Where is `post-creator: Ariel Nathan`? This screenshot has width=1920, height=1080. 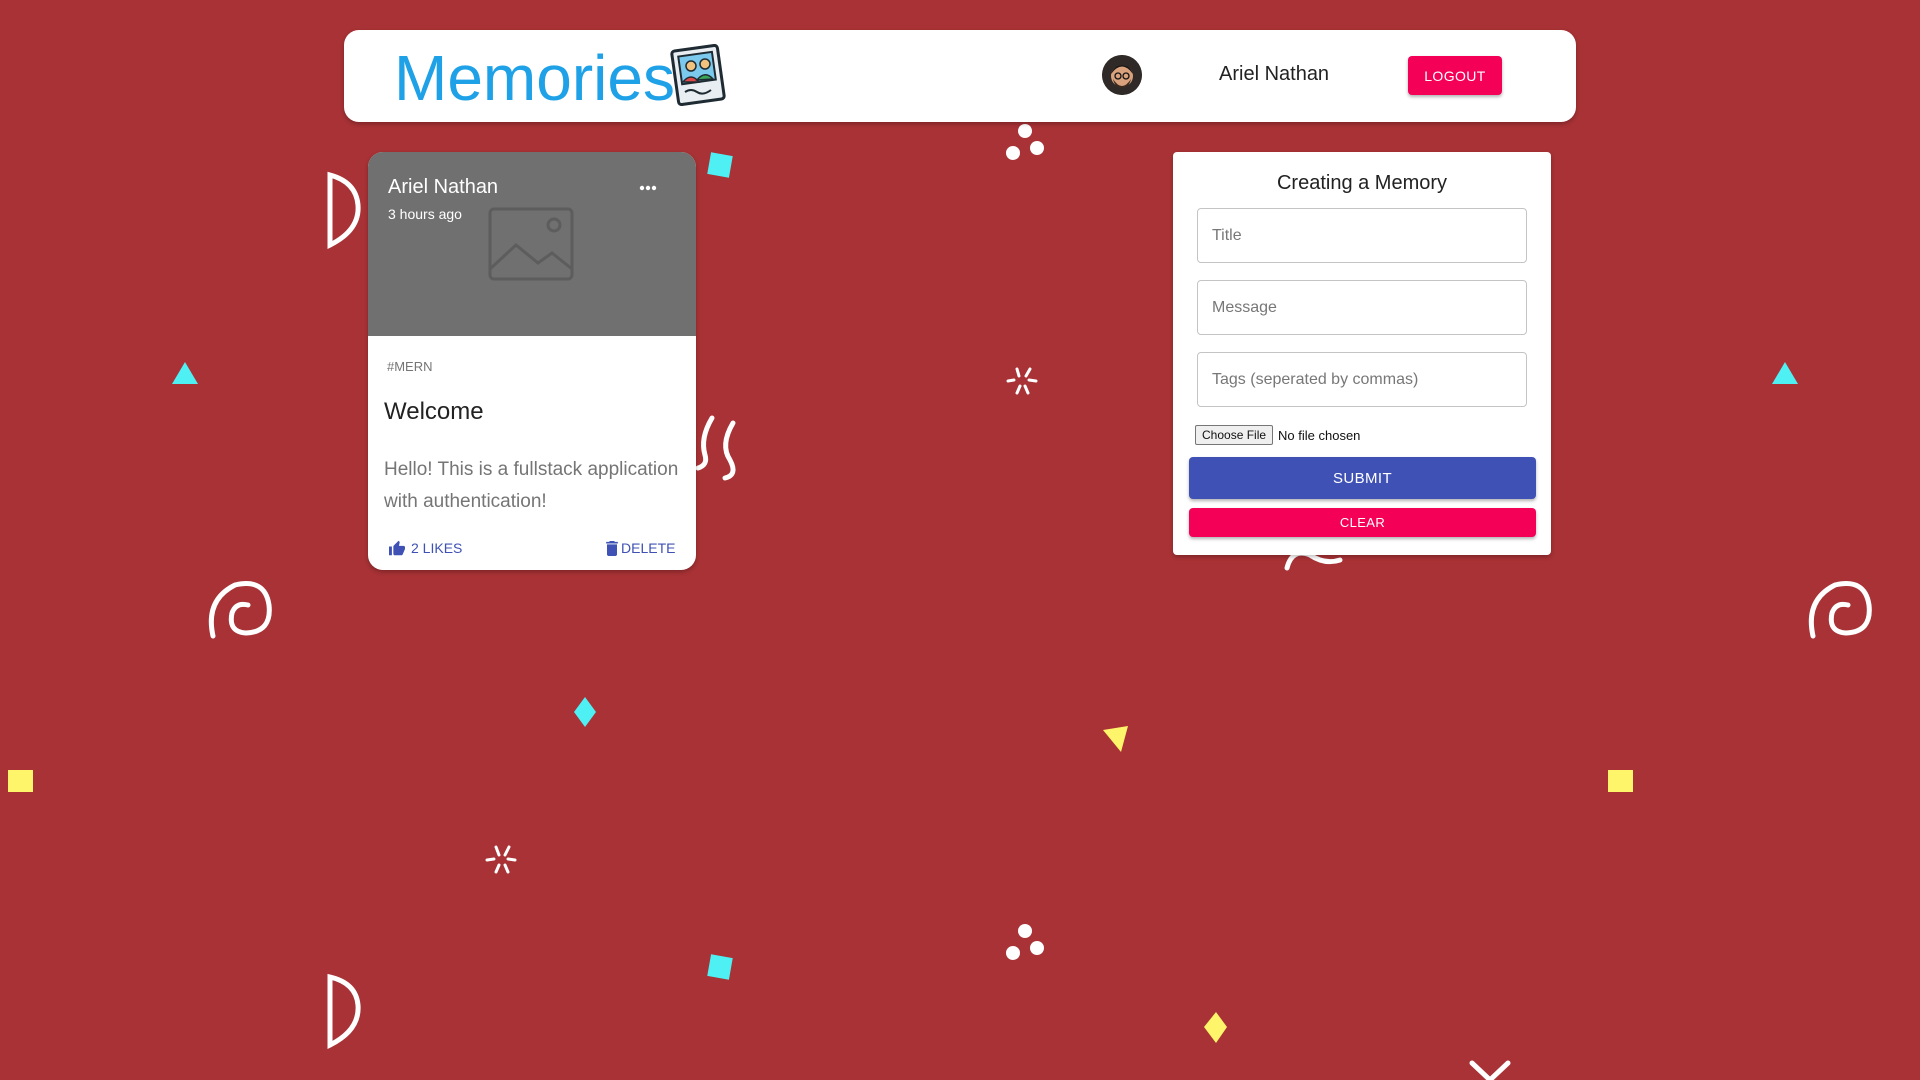 post-creator: Ariel Nathan is located at coordinates (443, 187).